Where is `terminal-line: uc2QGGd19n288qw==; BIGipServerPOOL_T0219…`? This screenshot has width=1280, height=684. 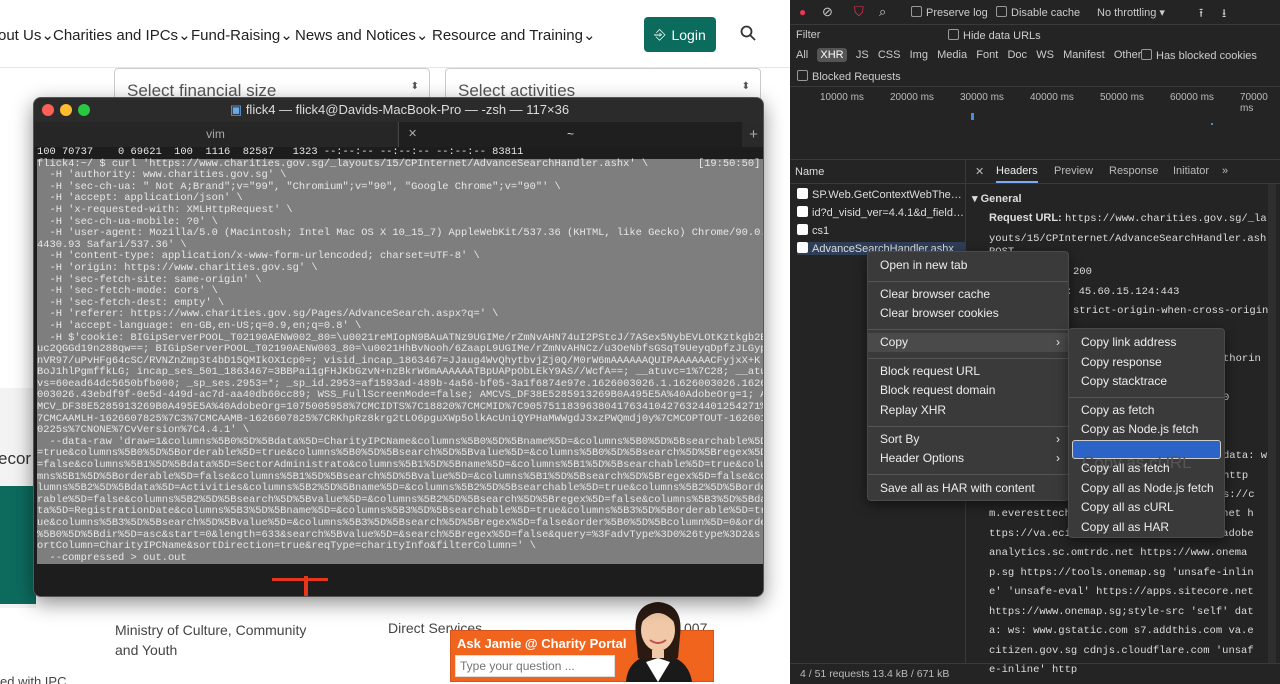
terminal-line: uc2QGGd19n288qw==; BIGipServerPOOL_T0219… is located at coordinates (400, 349).